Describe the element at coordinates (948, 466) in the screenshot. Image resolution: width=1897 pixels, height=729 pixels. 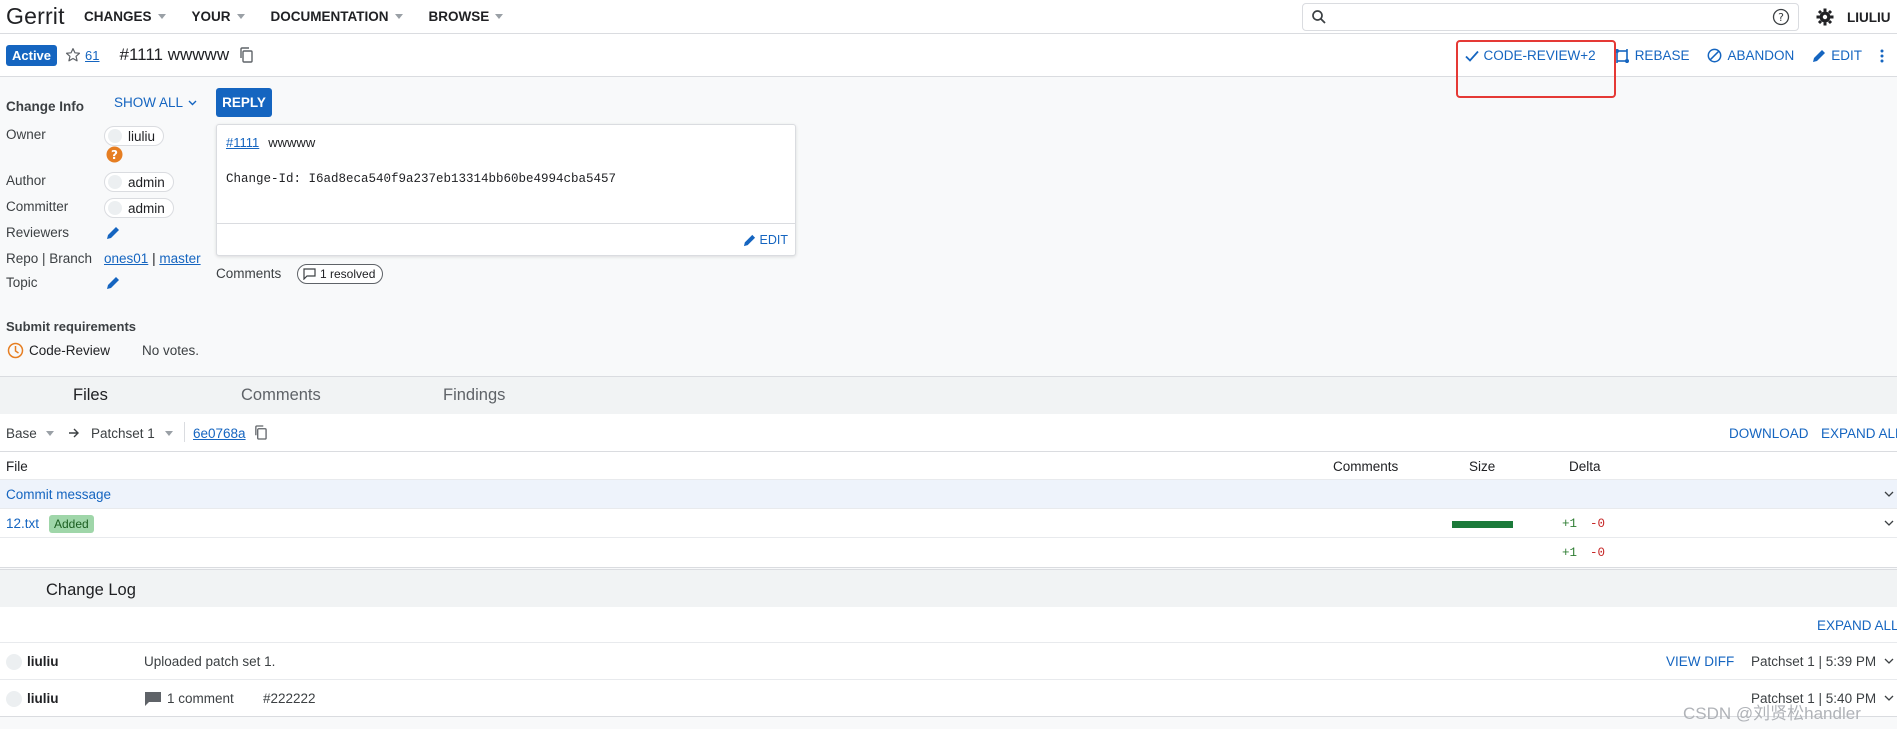
I see `files-header-row: File Comments Size Delta` at that location.